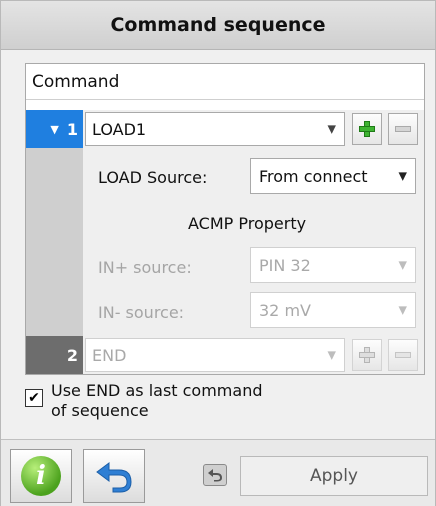 The height and width of the screenshot is (506, 436). What do you see at coordinates (285, 310) in the screenshot?
I see `in-minus-source-value: 32 mV` at bounding box center [285, 310].